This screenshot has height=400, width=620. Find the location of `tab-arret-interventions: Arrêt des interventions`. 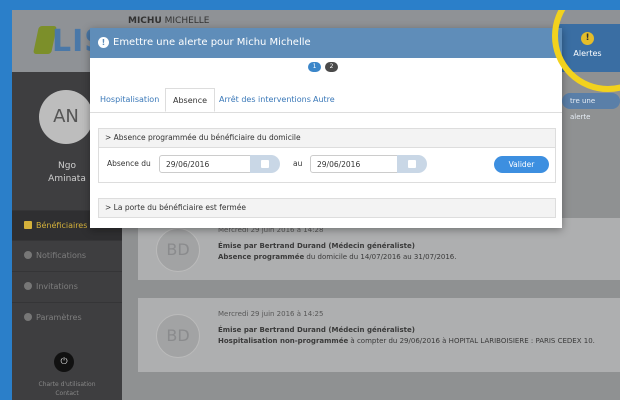

tab-arret-interventions: Arrêt des interventions is located at coordinates (265, 100).